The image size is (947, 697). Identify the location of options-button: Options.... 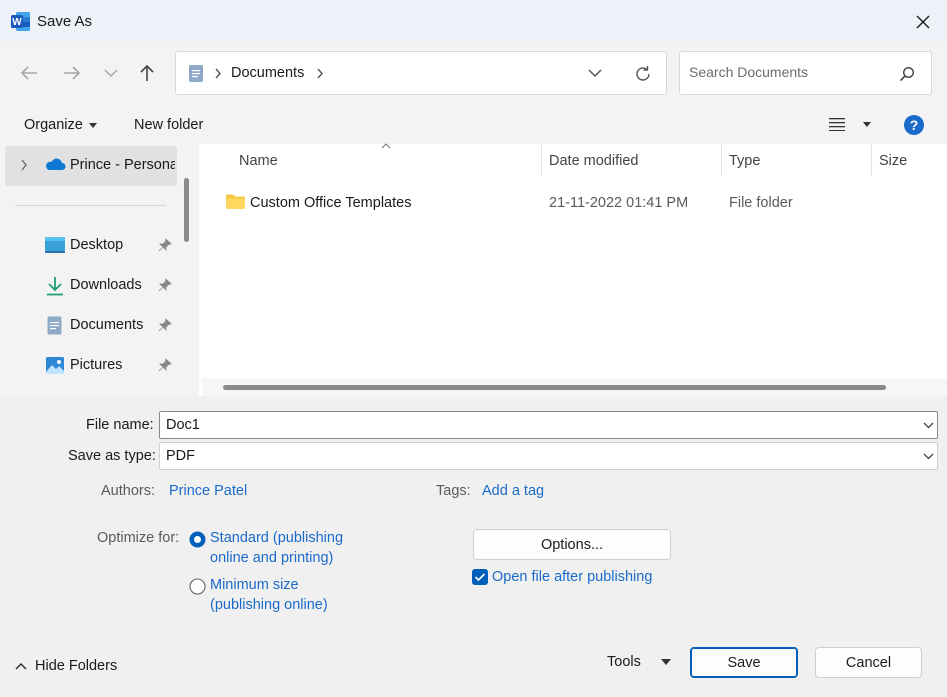
(572, 544).